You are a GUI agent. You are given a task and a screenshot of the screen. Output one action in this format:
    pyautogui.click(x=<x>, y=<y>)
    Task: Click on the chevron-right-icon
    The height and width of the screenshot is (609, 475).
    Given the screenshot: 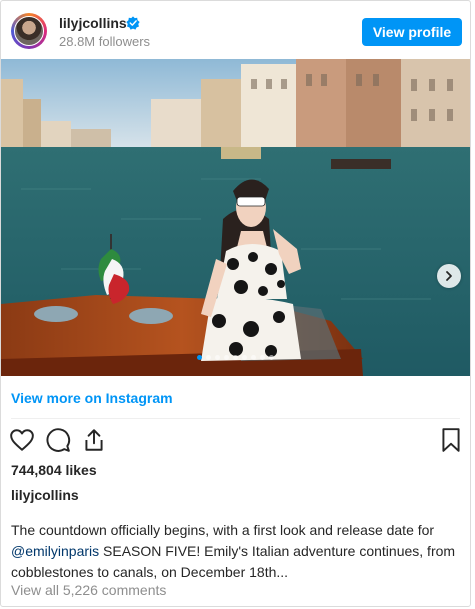 What is the action you would take?
    pyautogui.click(x=449, y=276)
    